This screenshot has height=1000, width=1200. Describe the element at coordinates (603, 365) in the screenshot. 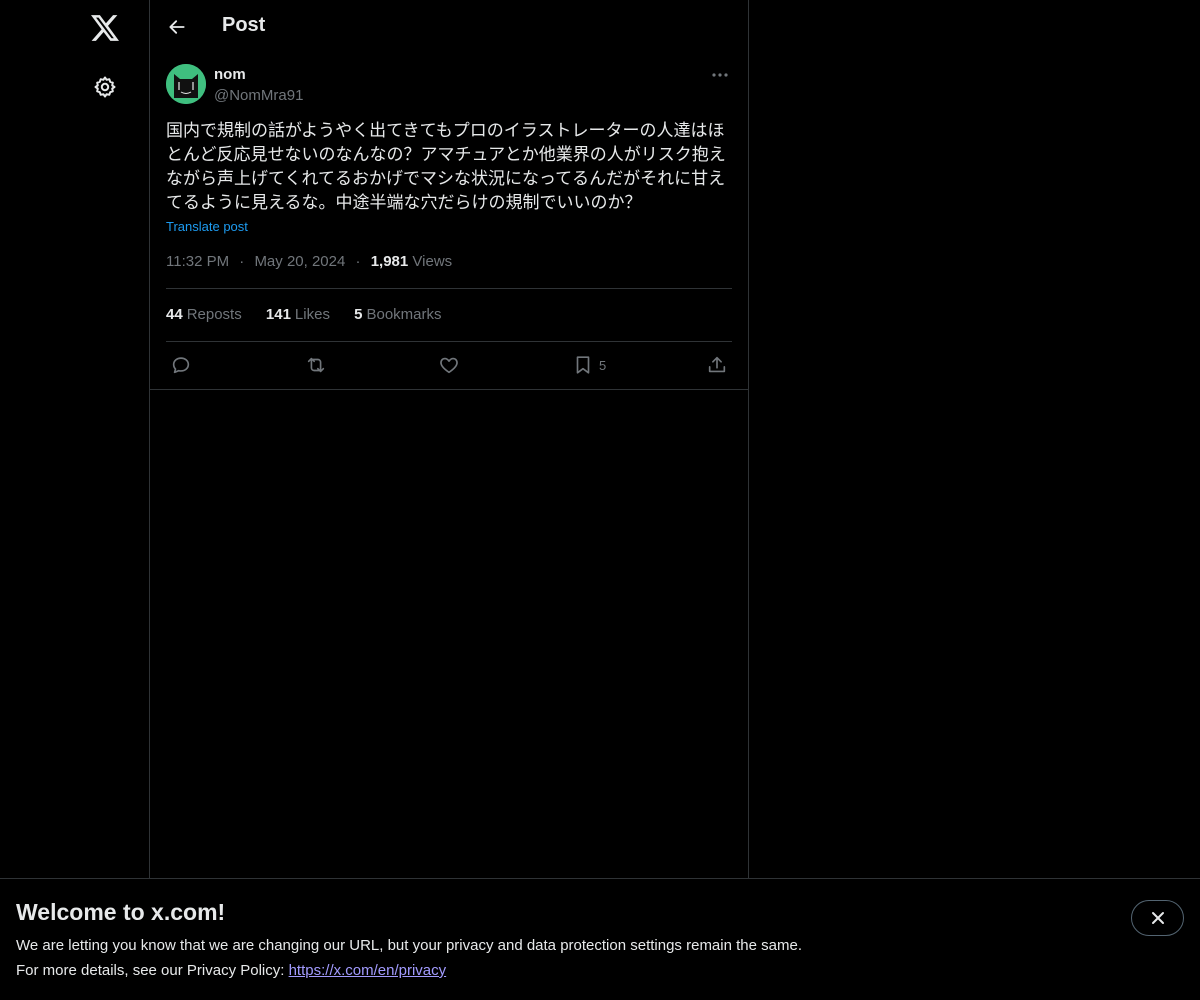

I see `bookmark-count: 5` at that location.